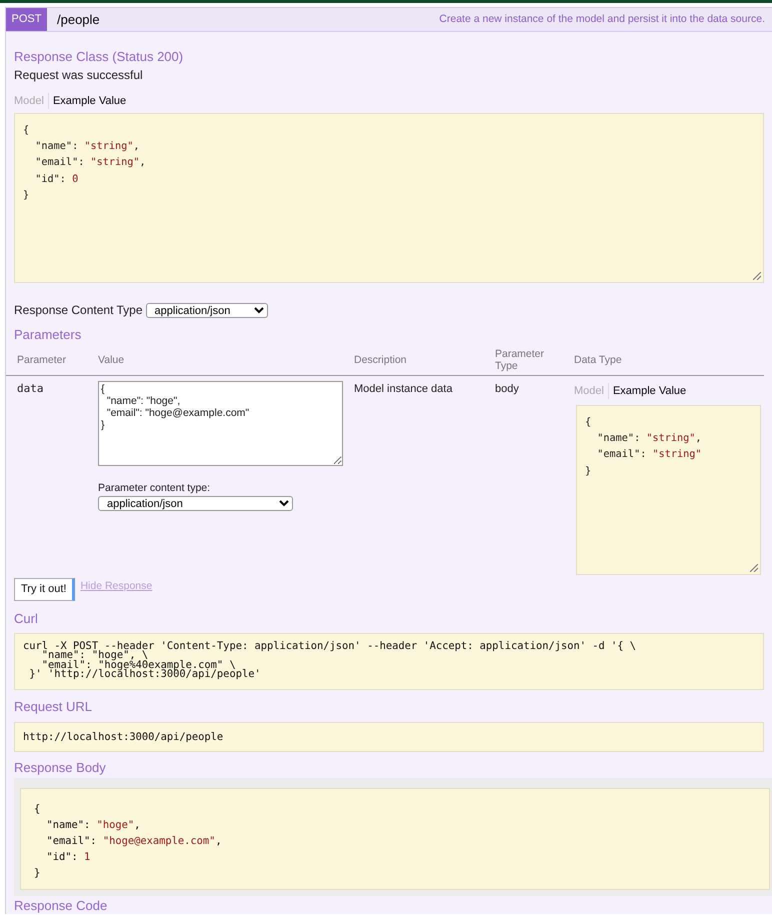  What do you see at coordinates (389, 20) in the screenshot?
I see `operation-header: POST /people Create a new instance of the model and persist it into the data source.` at bounding box center [389, 20].